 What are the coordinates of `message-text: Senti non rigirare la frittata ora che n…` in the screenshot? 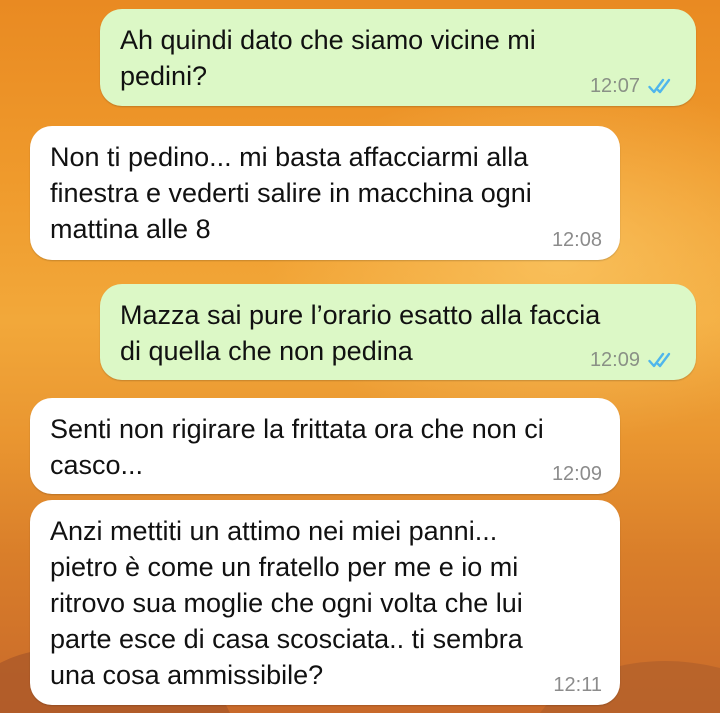 It's located at (297, 447).